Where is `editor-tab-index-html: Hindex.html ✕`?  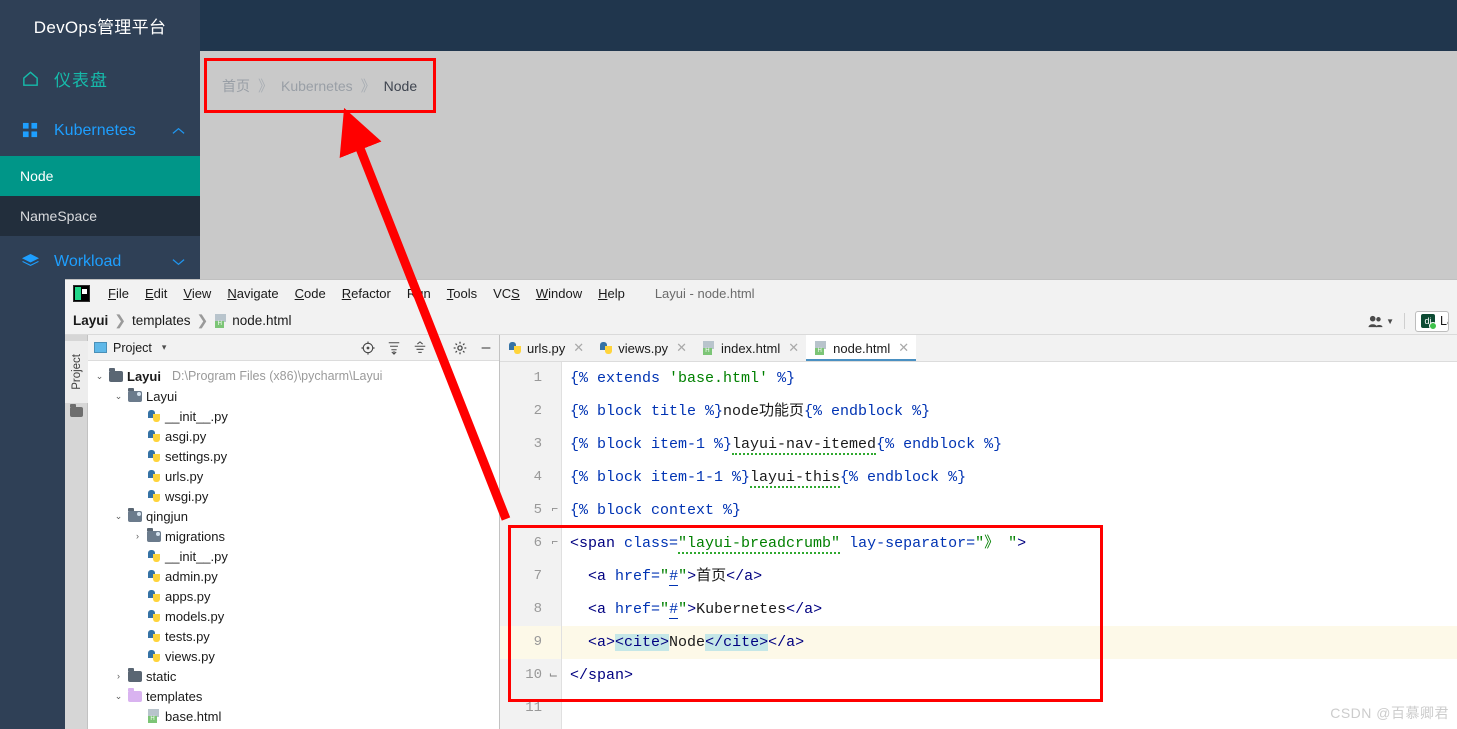 editor-tab-index-html: Hindex.html ✕ is located at coordinates (750, 348).